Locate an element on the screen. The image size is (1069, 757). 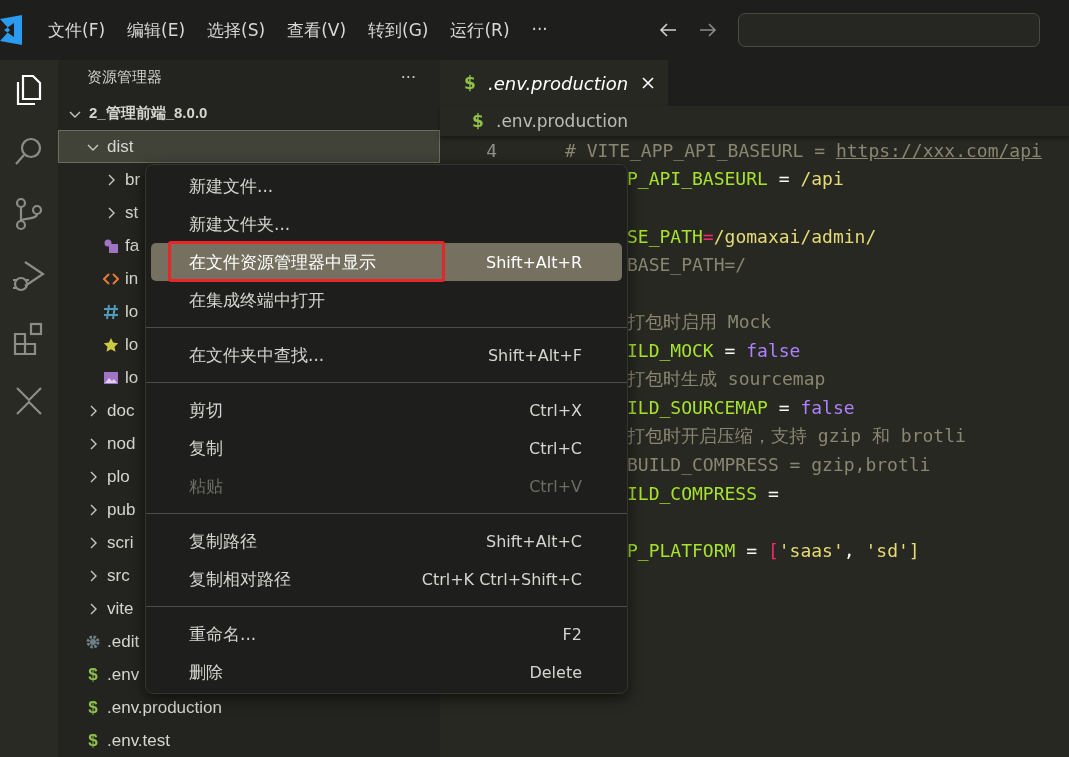
code-line: ILD_SOURCEMAP = false is located at coordinates (741, 408).